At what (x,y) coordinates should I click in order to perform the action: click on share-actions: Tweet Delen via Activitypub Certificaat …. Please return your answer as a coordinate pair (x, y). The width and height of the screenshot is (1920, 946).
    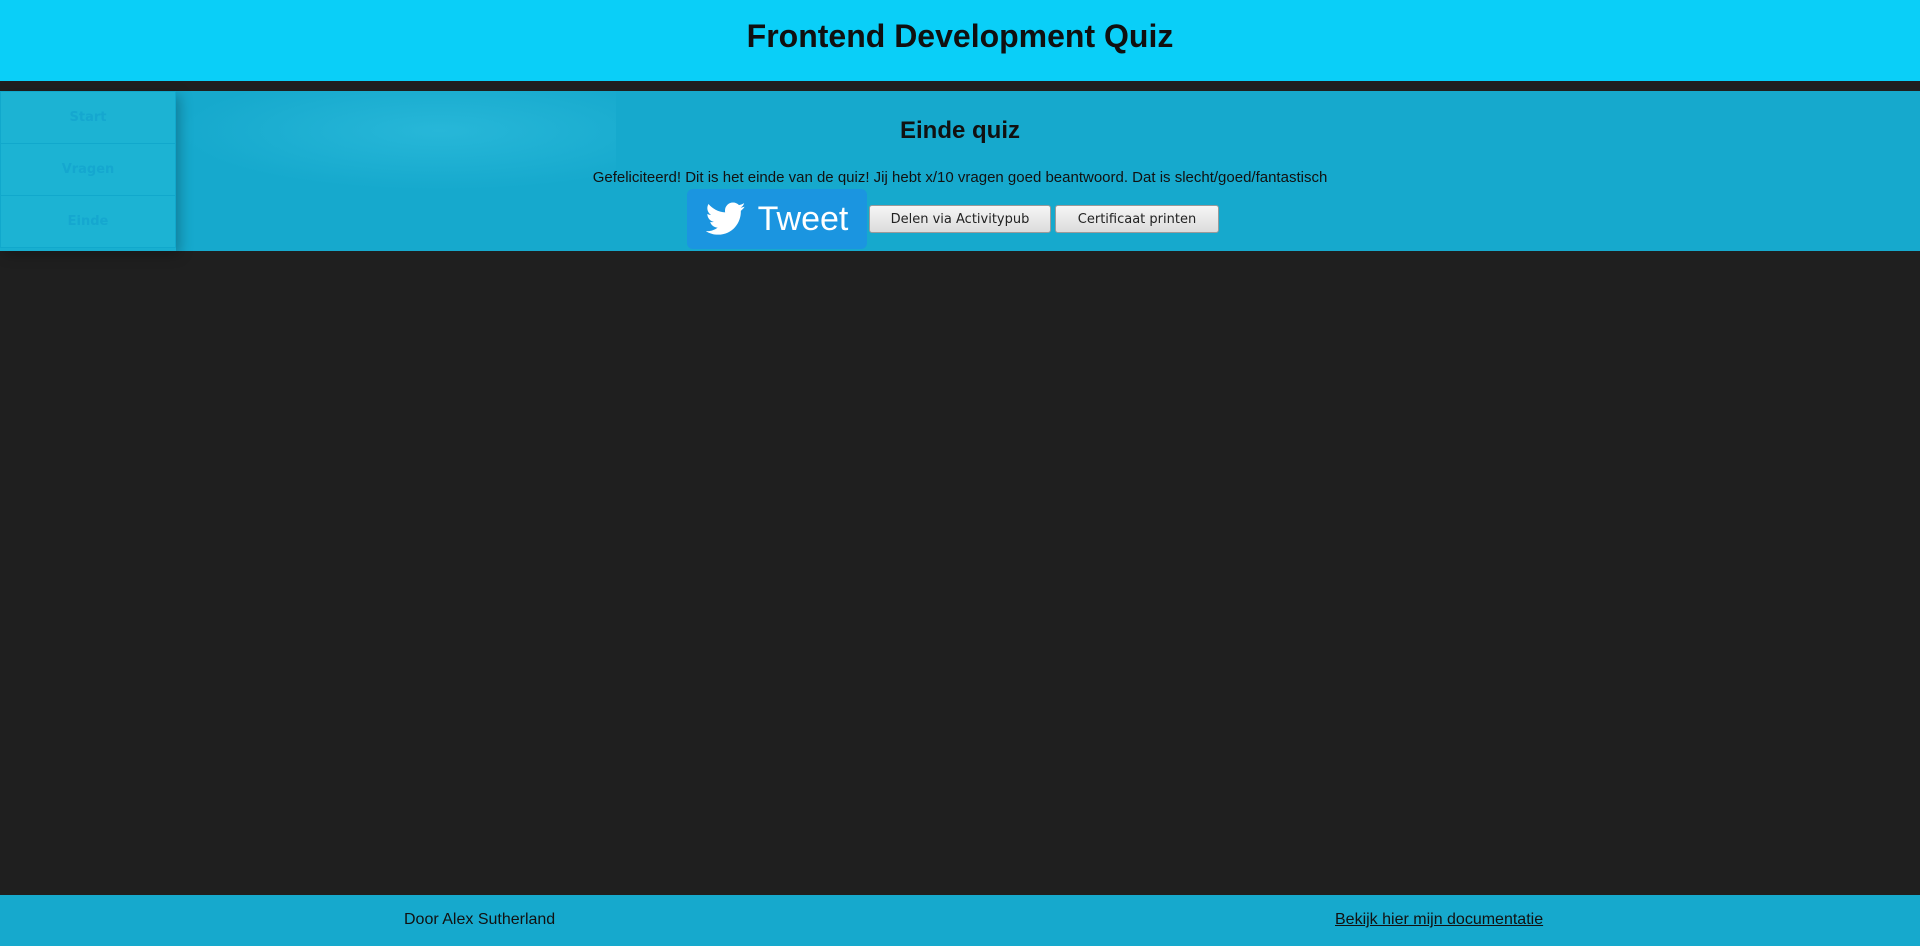
    Looking at the image, I should click on (953, 219).